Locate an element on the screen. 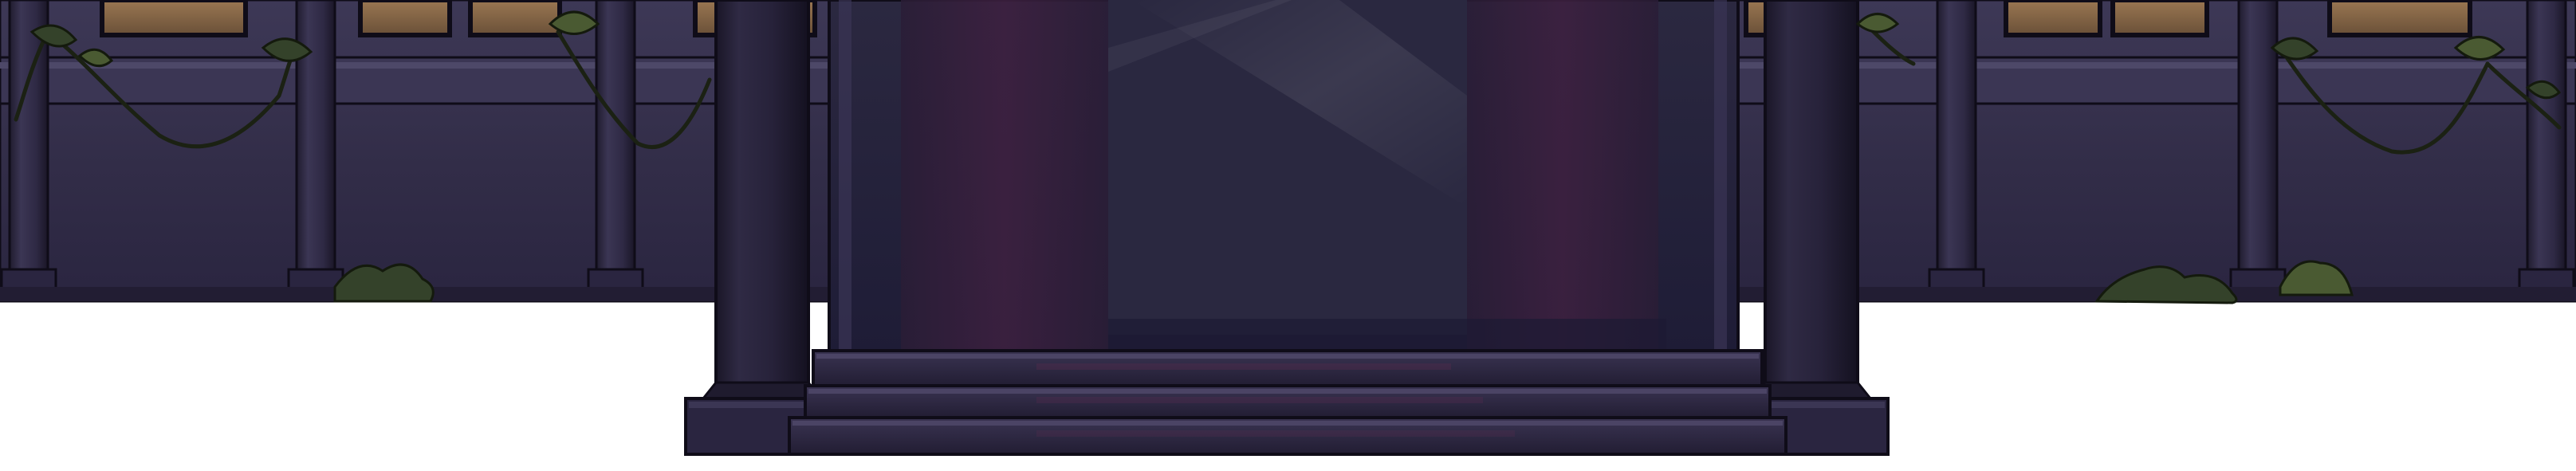 The width and height of the screenshot is (2576, 471). column-left is located at coordinates (762, 200).